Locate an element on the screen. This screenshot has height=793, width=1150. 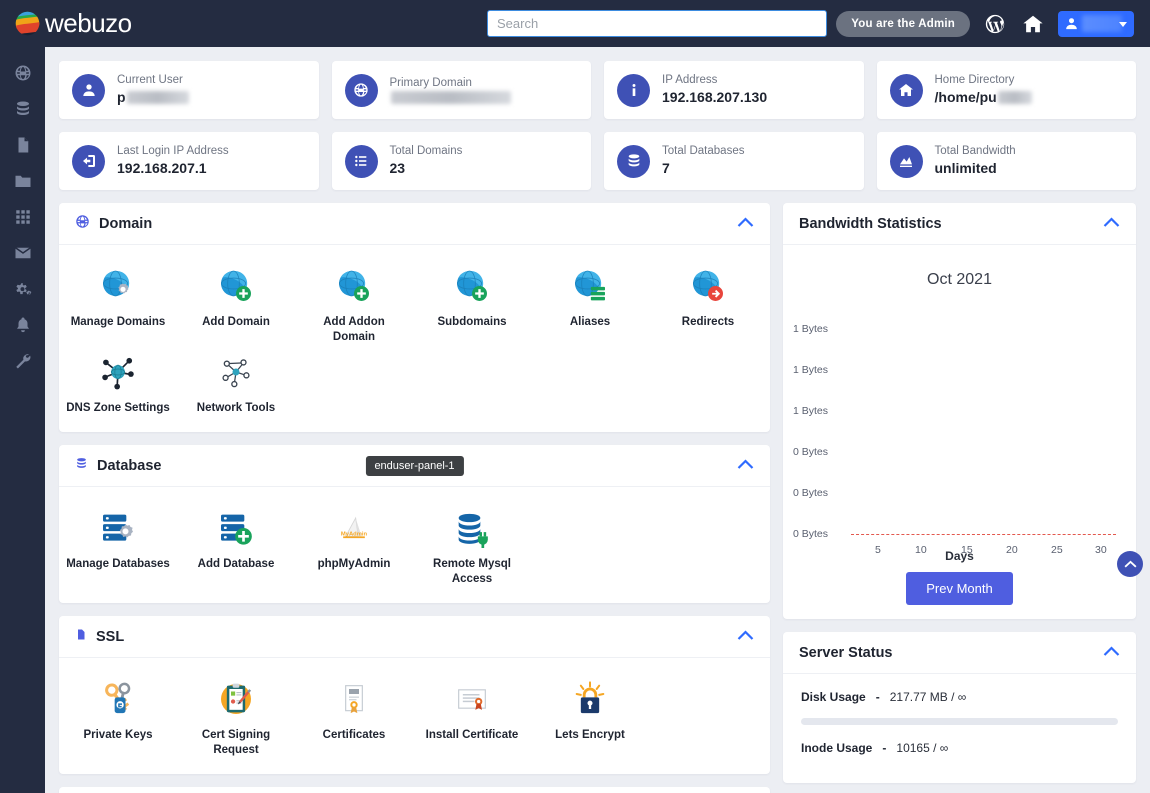
tile-dns-zone-settings: DNS Zone Settings is located at coordinates (118, 380).